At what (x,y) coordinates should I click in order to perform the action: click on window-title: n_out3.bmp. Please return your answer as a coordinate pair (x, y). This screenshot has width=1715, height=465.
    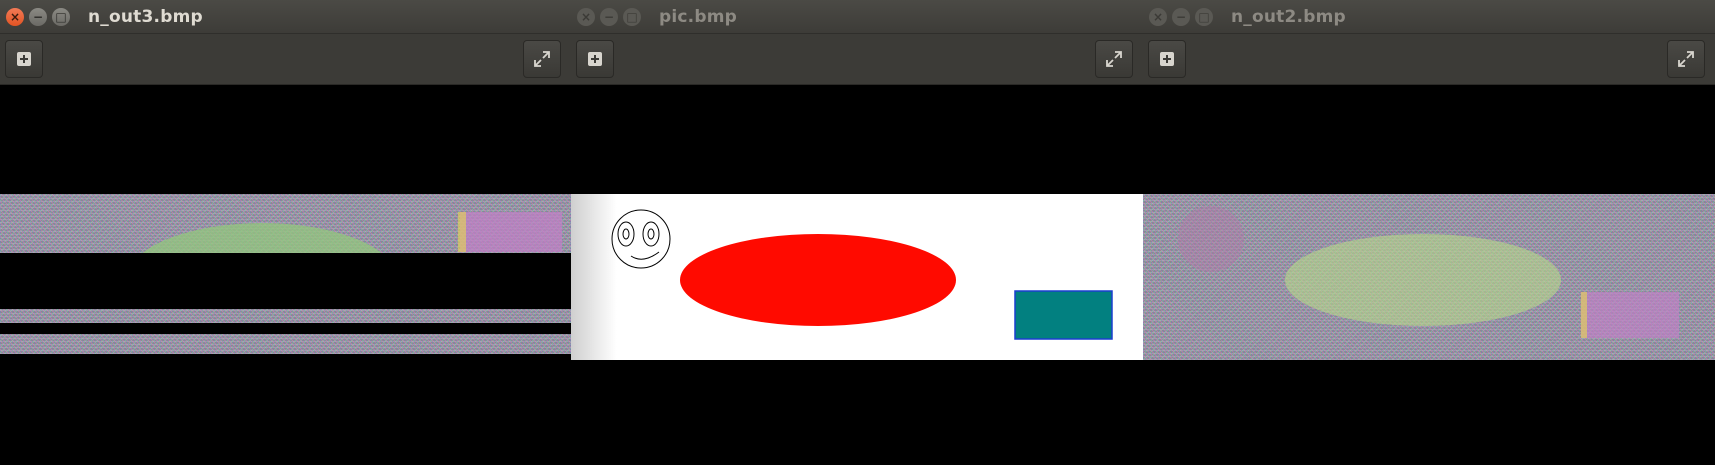
    Looking at the image, I should click on (145, 16).